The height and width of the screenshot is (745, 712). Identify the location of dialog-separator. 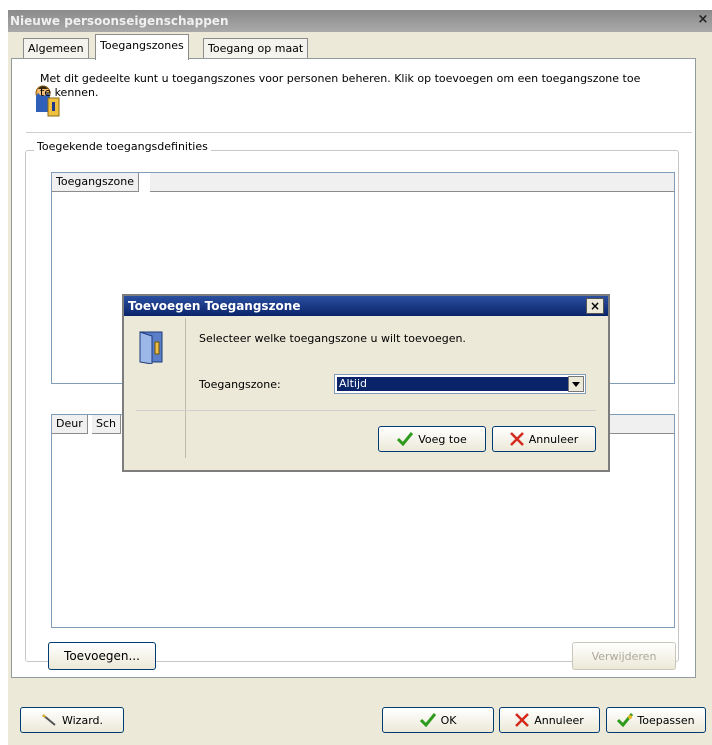
(366, 410).